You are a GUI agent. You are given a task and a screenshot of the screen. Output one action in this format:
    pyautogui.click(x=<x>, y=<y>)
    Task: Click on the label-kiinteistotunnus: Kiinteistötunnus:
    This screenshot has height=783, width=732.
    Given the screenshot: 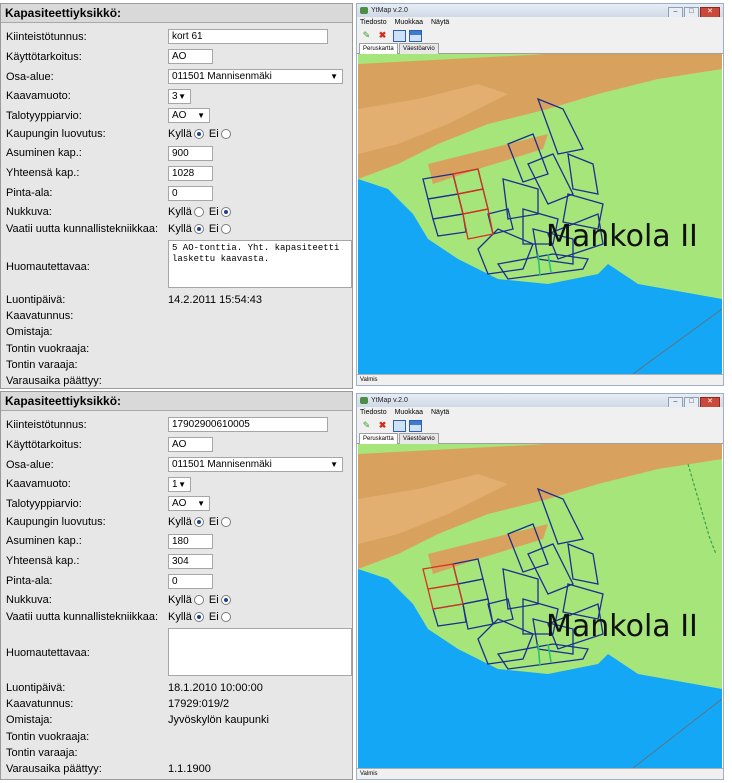 What is the action you would take?
    pyautogui.click(x=46, y=425)
    